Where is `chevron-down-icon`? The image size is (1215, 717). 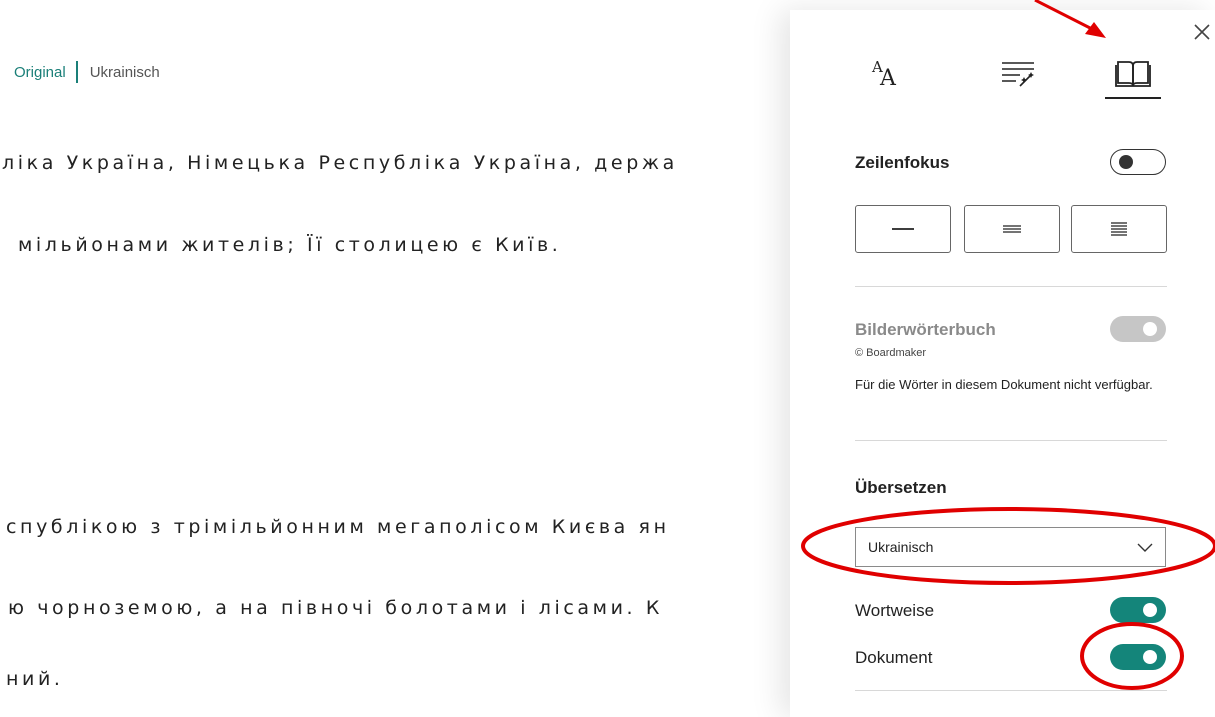
chevron-down-icon is located at coordinates (1145, 547).